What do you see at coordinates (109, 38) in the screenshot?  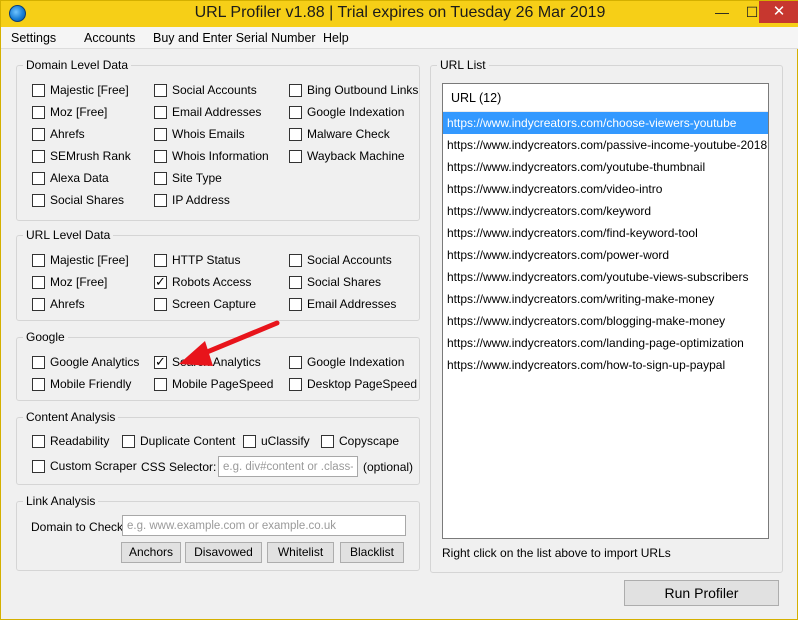 I see `menu-accounts: Accounts` at bounding box center [109, 38].